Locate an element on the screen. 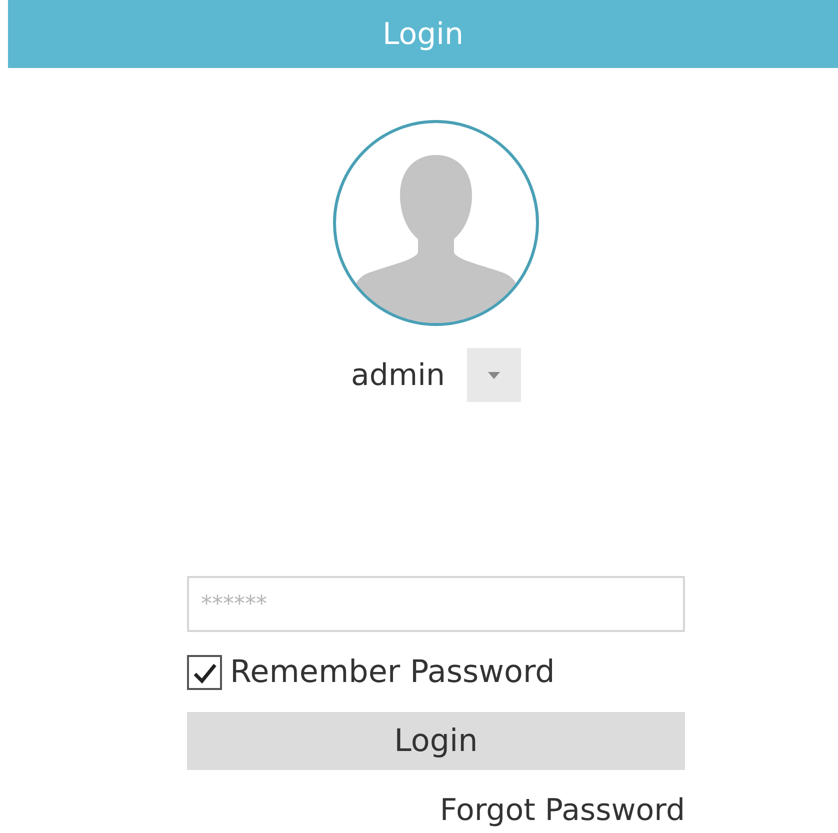  forgot-password-link: Forgot Password is located at coordinates (436, 810).